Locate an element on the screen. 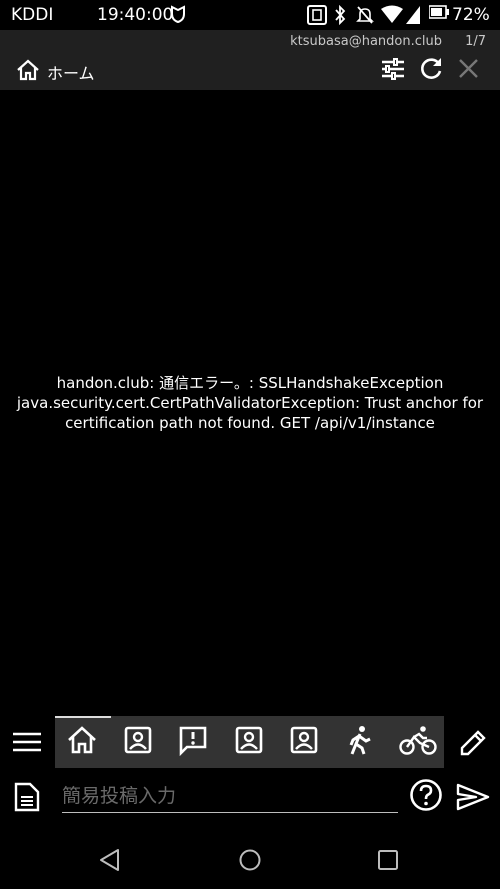 The width and height of the screenshot is (500, 889). home-icon is located at coordinates (28, 70).